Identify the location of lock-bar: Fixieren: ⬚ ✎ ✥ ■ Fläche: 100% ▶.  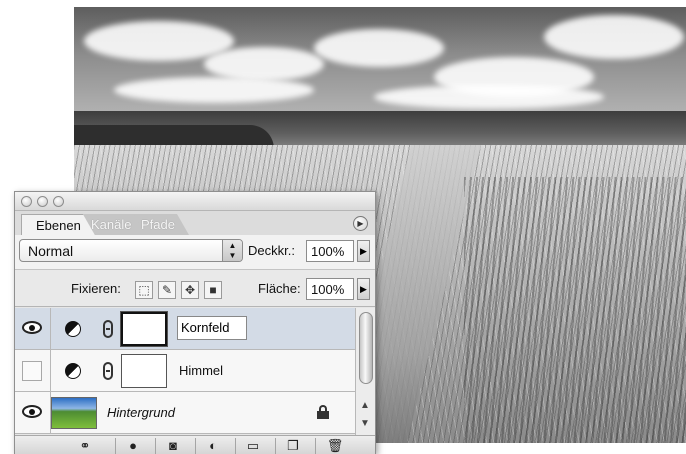
(195, 288).